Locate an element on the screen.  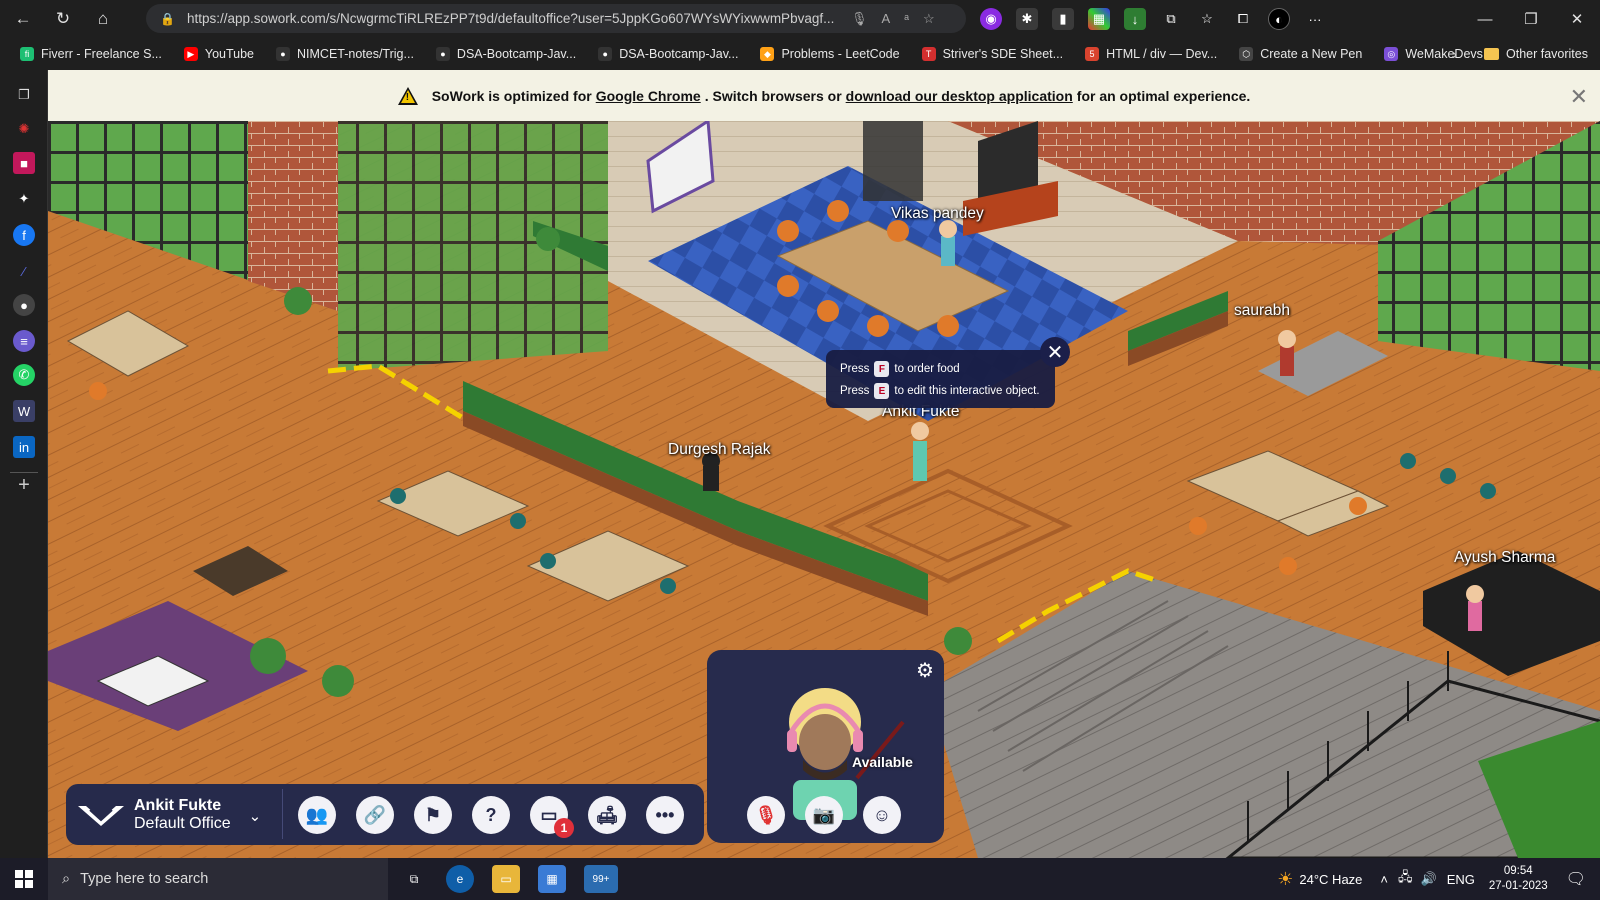
back-icon: ← is located at coordinates (23, 19).